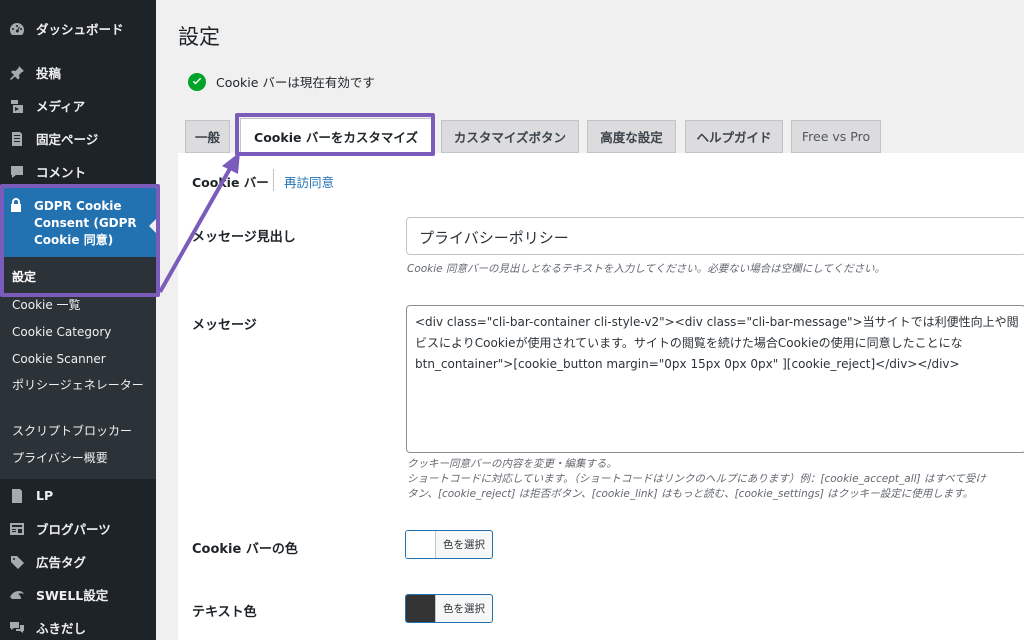 The image size is (1024, 640). Describe the element at coordinates (245, 549) in the screenshot. I see `bar-color-label: Cookie バーの色` at that location.